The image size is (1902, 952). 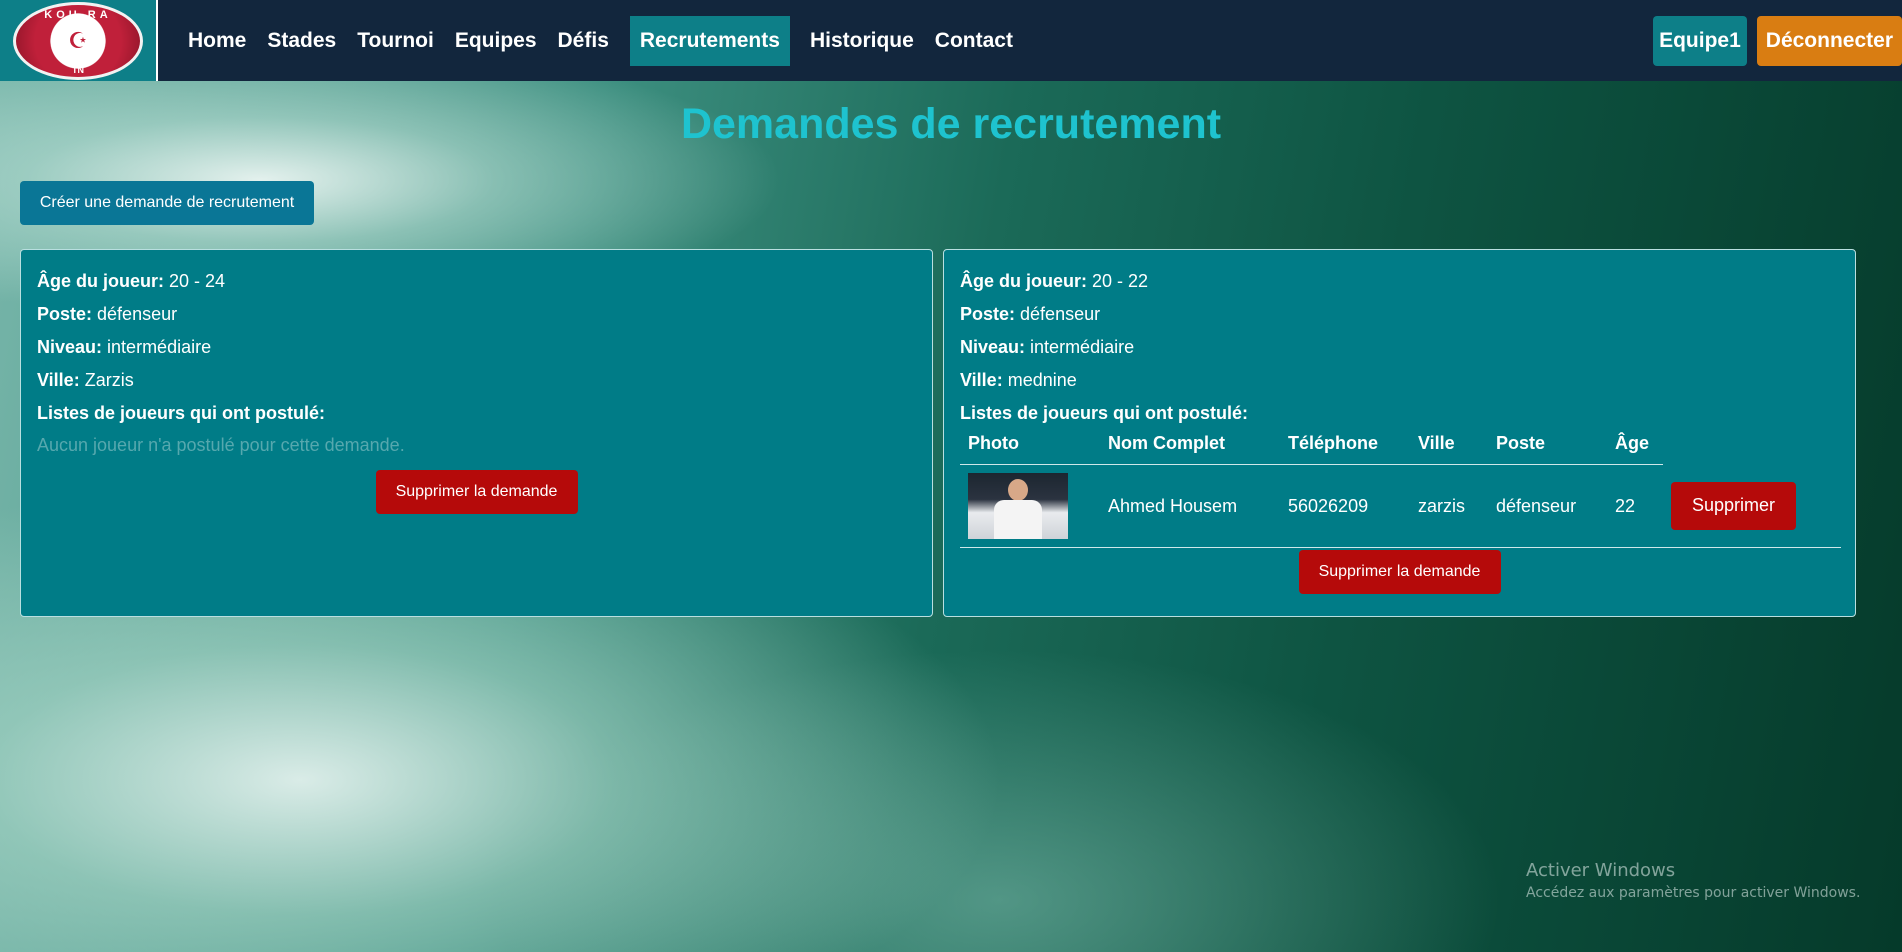 I want to click on col-age: Âge, so click(x=1635, y=446).